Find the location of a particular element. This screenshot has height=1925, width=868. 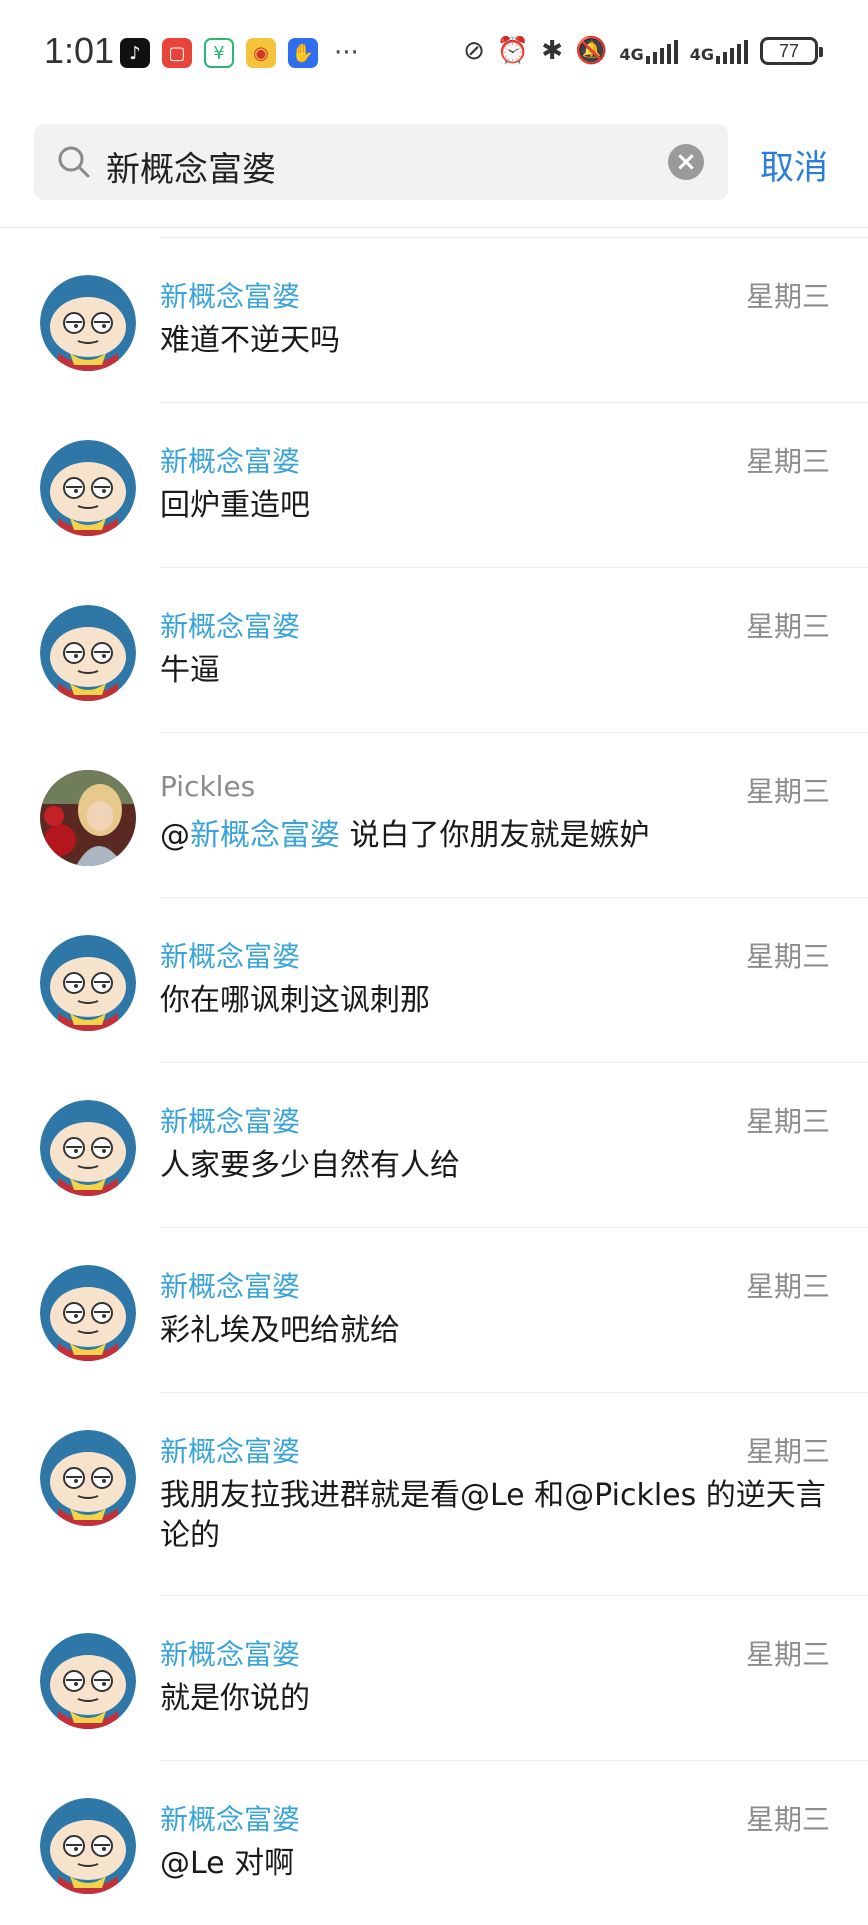

message-text: 彩礼埃及吧给就给 is located at coordinates (280, 1330).